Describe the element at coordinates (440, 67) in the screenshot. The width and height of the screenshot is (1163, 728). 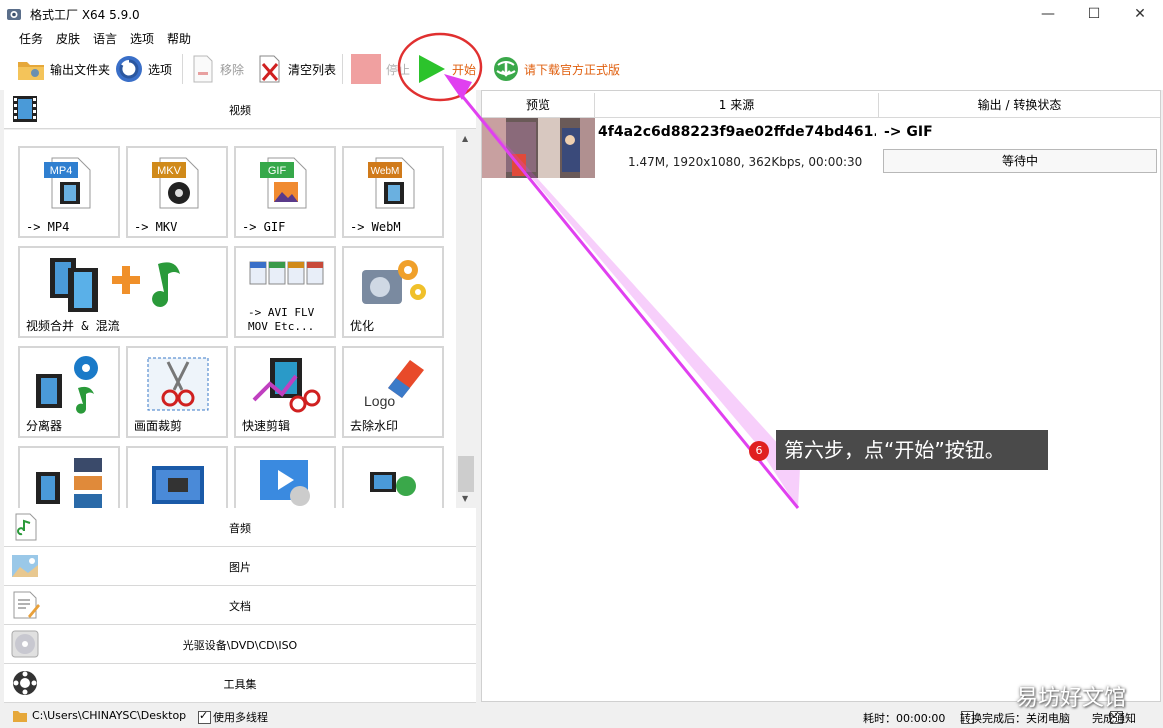
I see `highlight-circle` at that location.